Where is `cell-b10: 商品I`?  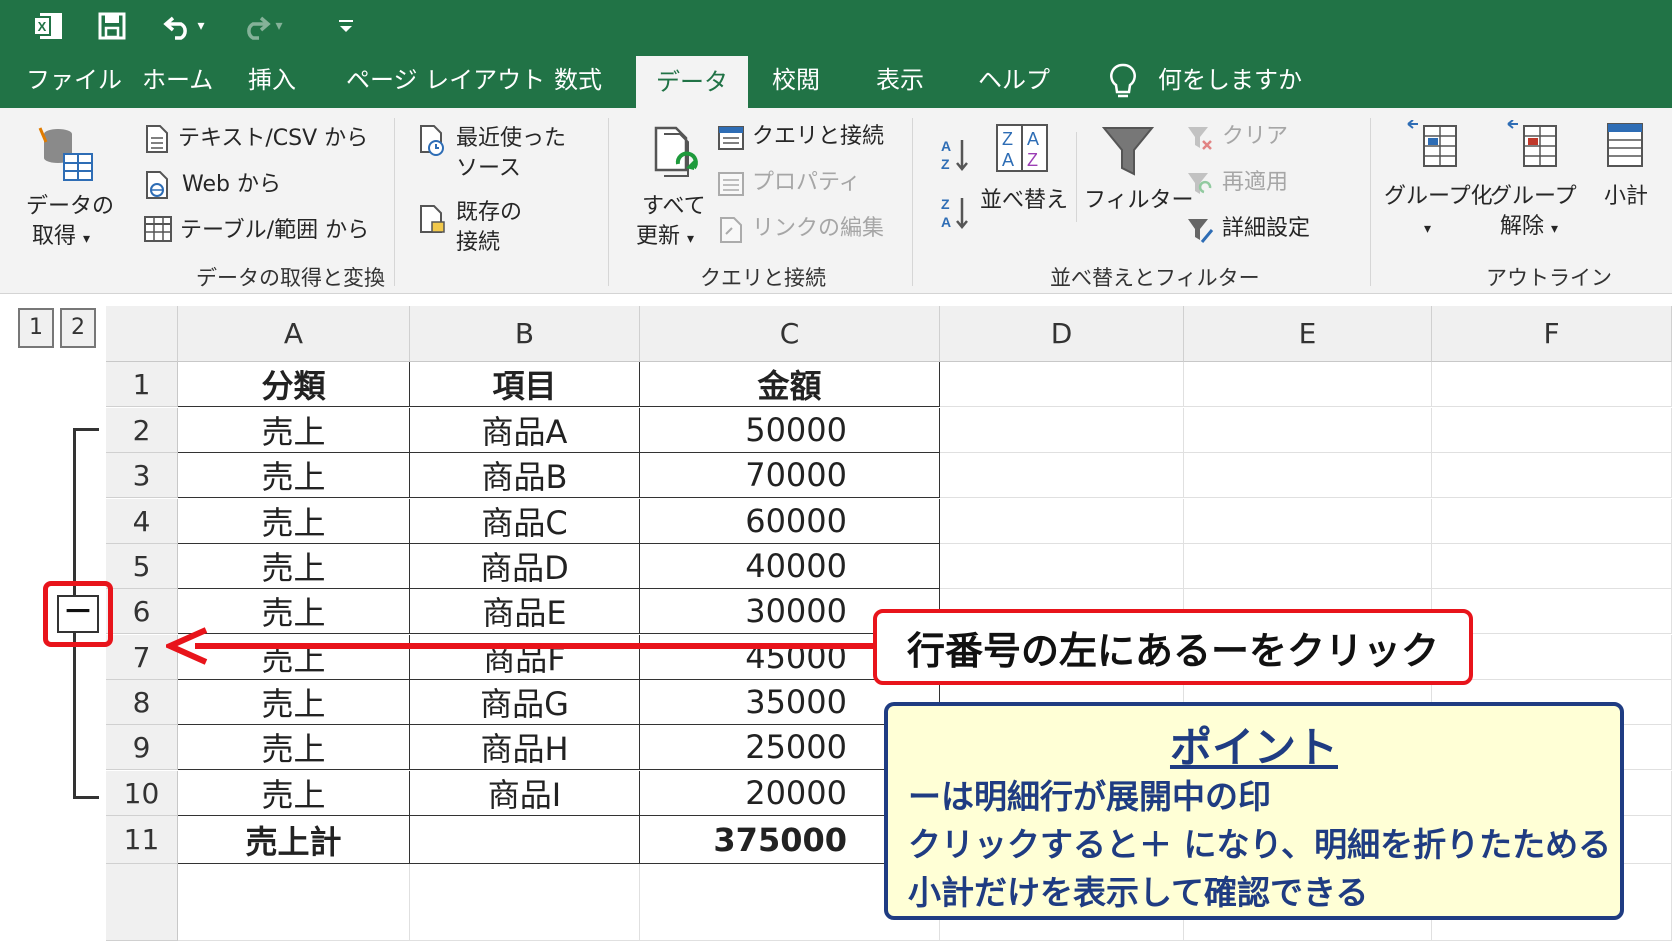
cell-b10: 商品I is located at coordinates (525, 793).